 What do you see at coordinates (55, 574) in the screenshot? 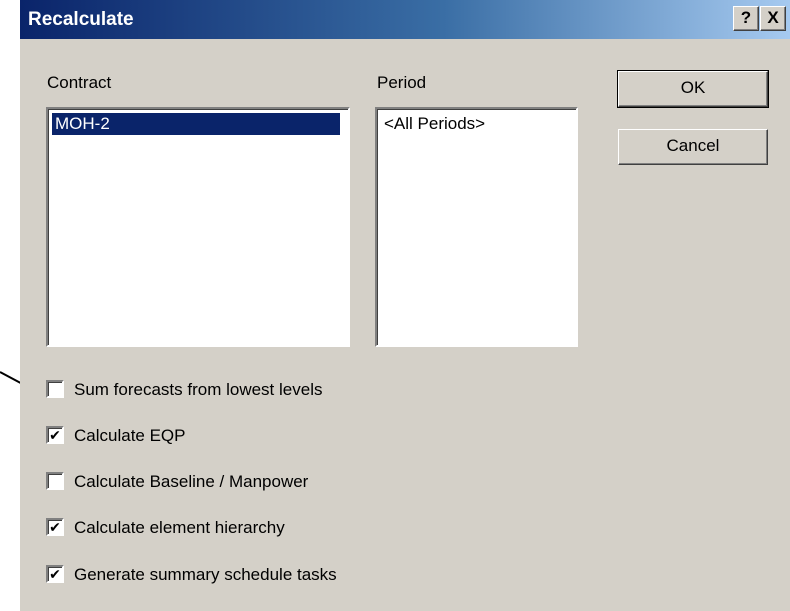
I see `generate-summary-checkbox: ✔` at bounding box center [55, 574].